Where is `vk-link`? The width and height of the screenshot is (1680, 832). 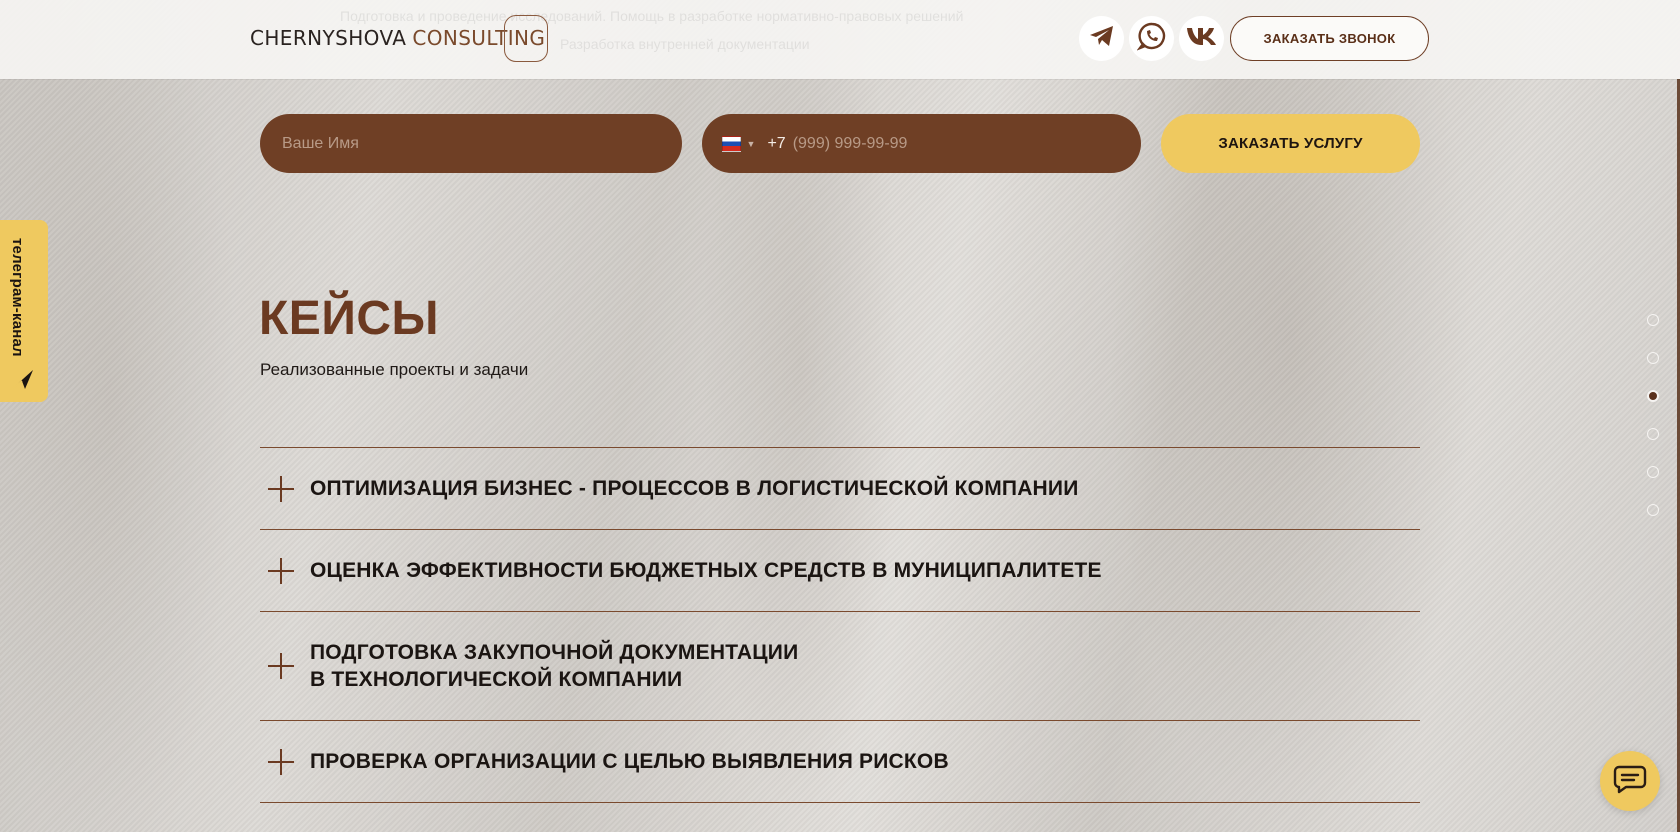
vk-link is located at coordinates (1201, 38).